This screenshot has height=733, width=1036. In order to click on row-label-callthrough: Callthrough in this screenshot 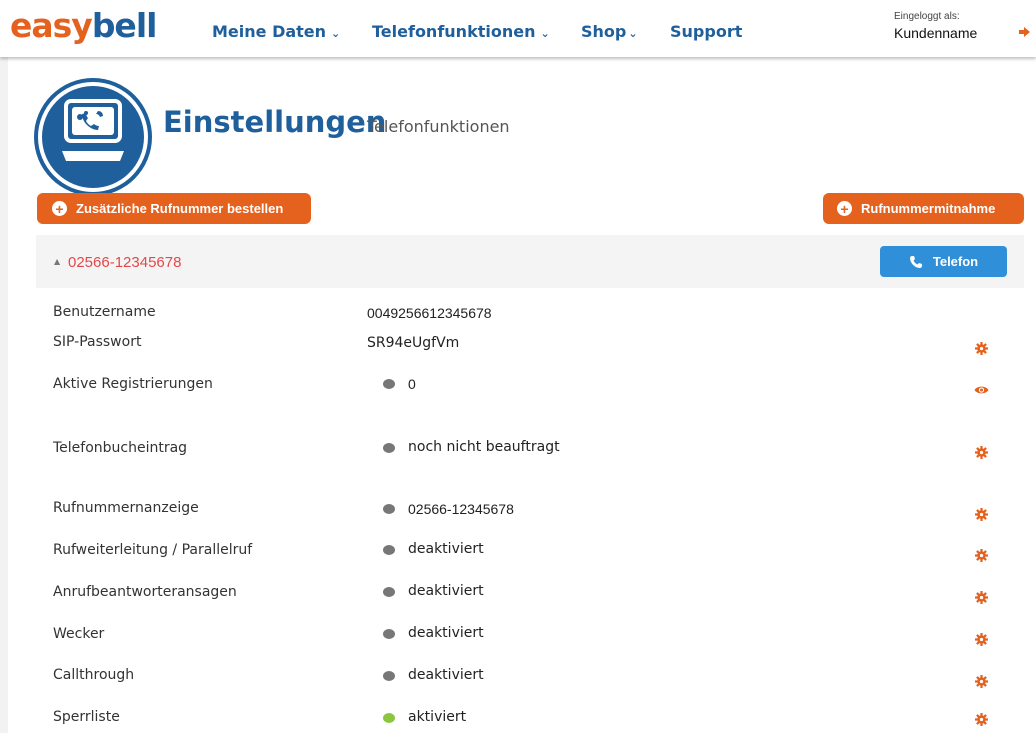, I will do `click(94, 675)`.